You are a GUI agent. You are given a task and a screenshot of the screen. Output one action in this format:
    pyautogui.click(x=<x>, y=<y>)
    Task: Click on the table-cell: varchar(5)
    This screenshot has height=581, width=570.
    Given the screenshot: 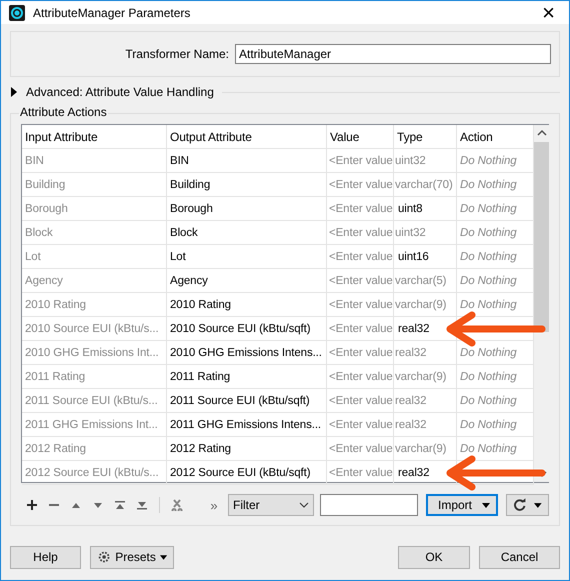 What is the action you would take?
    pyautogui.click(x=425, y=281)
    